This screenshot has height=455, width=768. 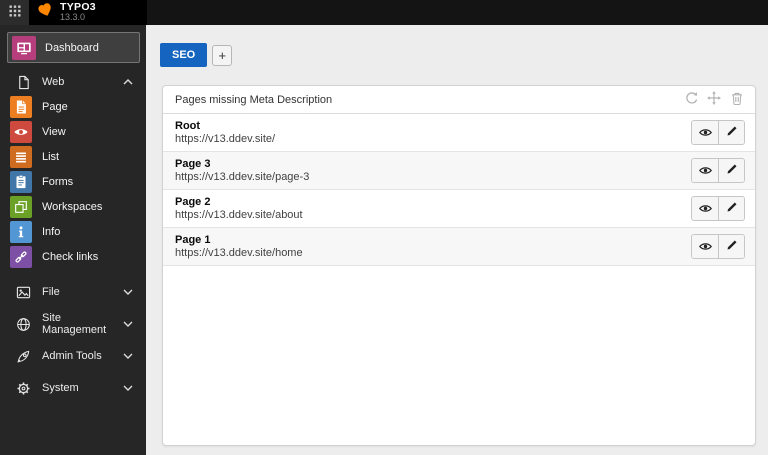 What do you see at coordinates (23, 356) in the screenshot?
I see `rocket-icon` at bounding box center [23, 356].